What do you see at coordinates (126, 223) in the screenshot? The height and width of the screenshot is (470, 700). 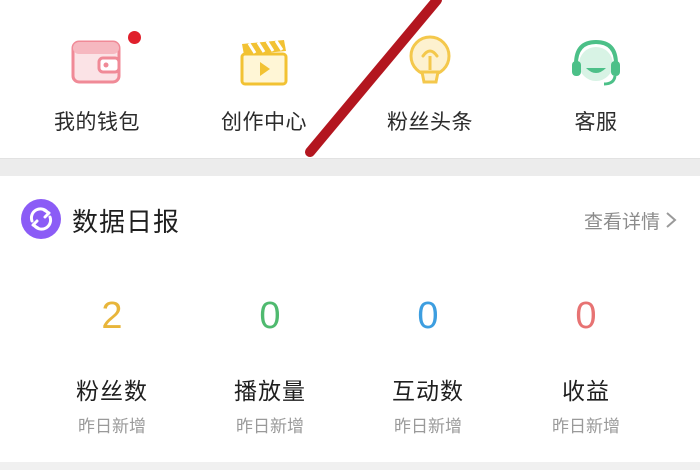 I see `daily-report-title: 数据日报` at bounding box center [126, 223].